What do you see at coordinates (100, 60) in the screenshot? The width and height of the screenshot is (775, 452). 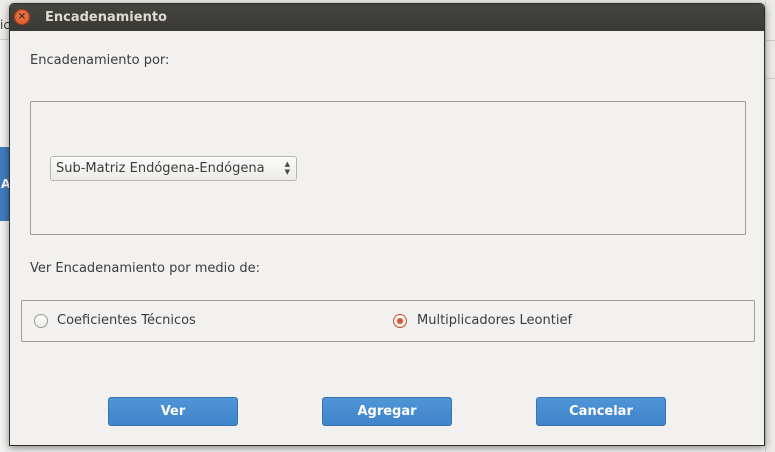 I see `encadenamiento-por-label: Encadenamiento por:` at bounding box center [100, 60].